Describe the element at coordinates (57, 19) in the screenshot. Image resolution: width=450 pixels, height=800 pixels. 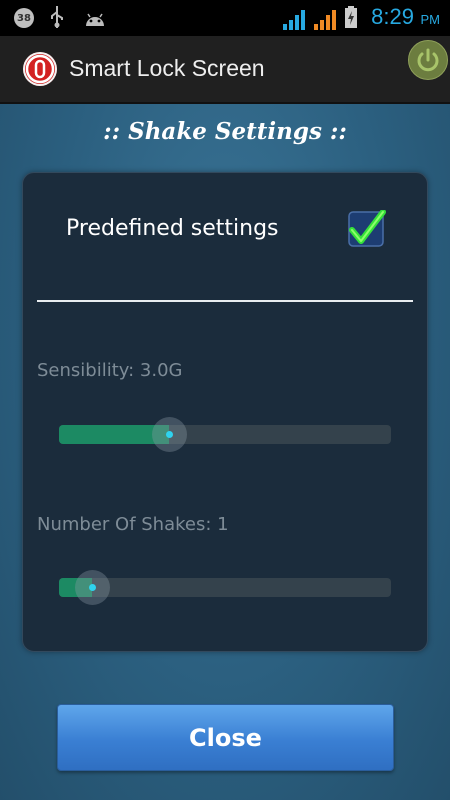
I see `usb-icon` at that location.